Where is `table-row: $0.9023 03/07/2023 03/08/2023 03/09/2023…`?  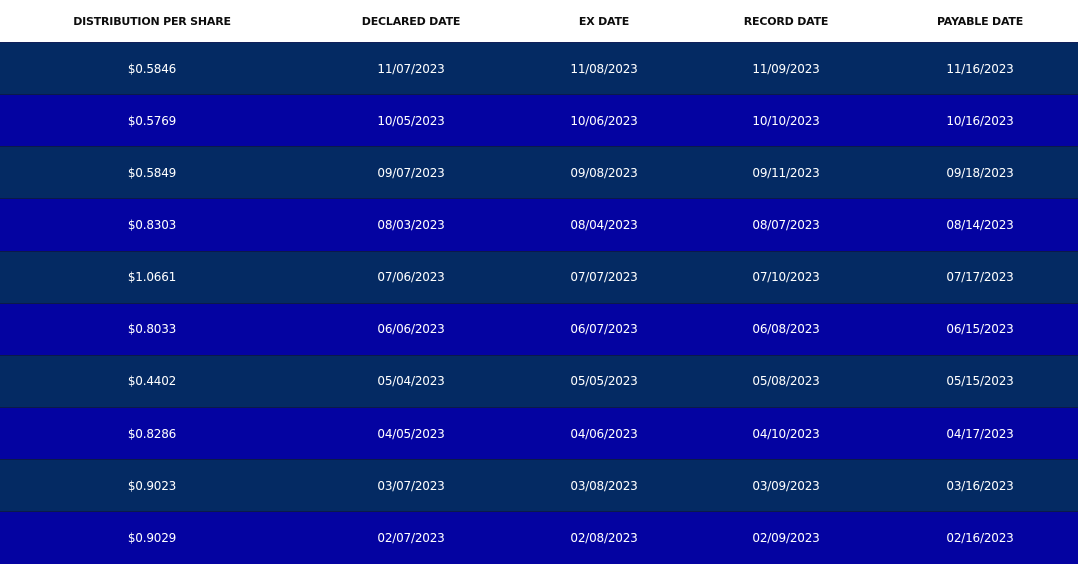 table-row: $0.9023 03/07/2023 03/08/2023 03/09/2023… is located at coordinates (539, 486).